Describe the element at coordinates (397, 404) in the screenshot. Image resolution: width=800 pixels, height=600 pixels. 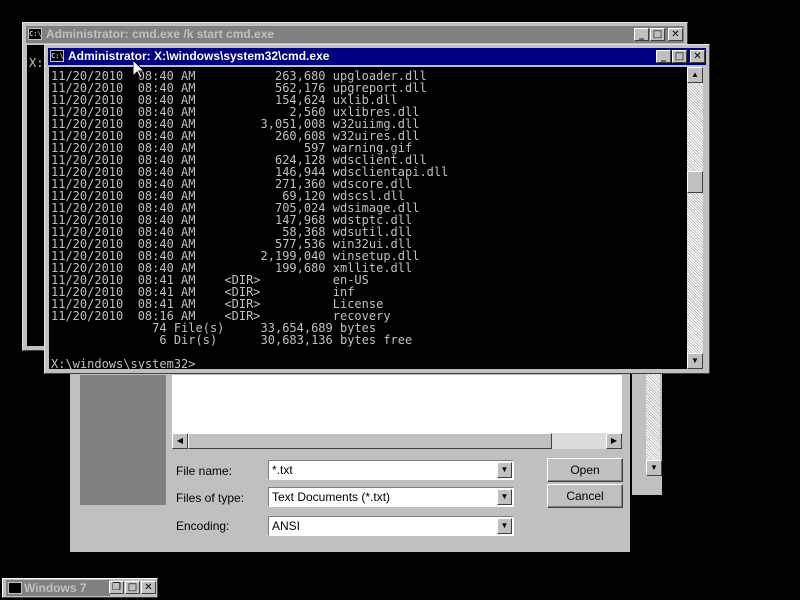
I see `file-list` at that location.